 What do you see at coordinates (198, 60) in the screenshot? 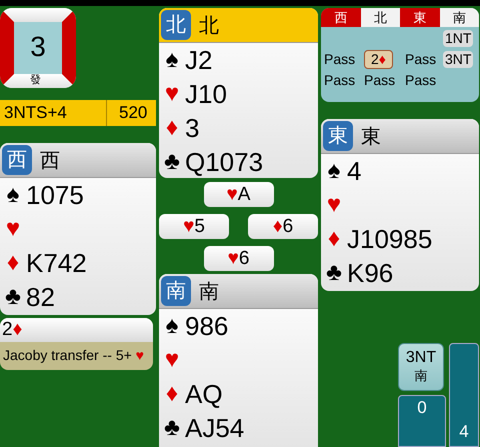
I see `card-holding: J2` at bounding box center [198, 60].